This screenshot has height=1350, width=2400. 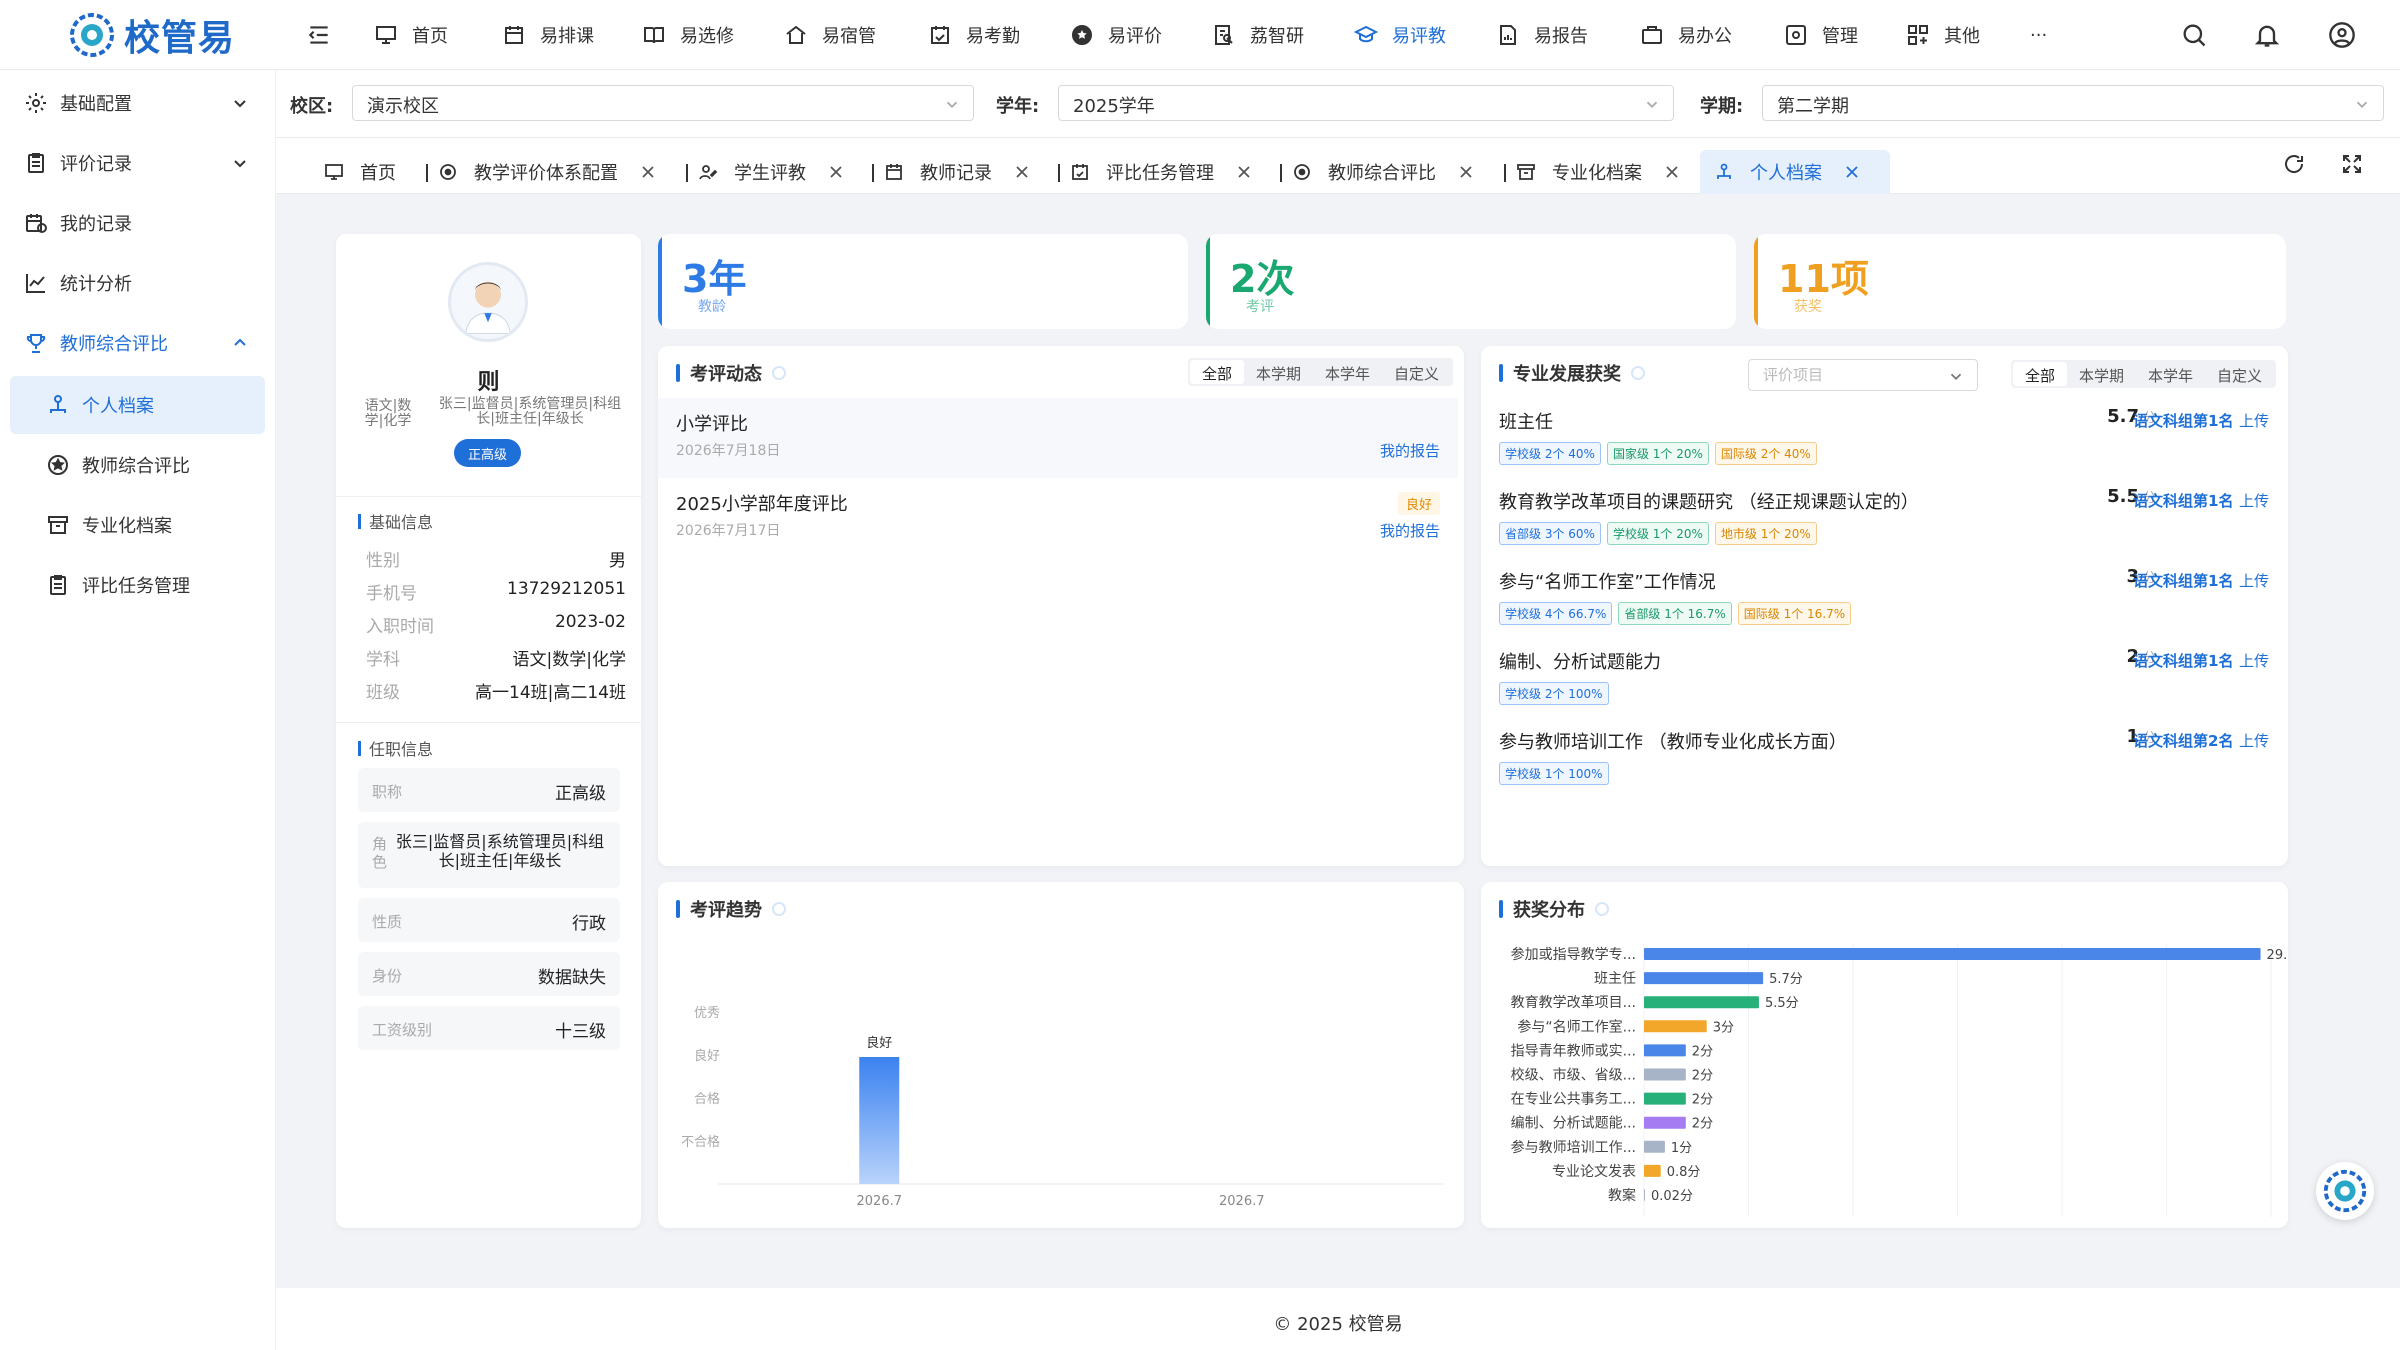 I want to click on nav-item: 易报告, so click(x=1542, y=35).